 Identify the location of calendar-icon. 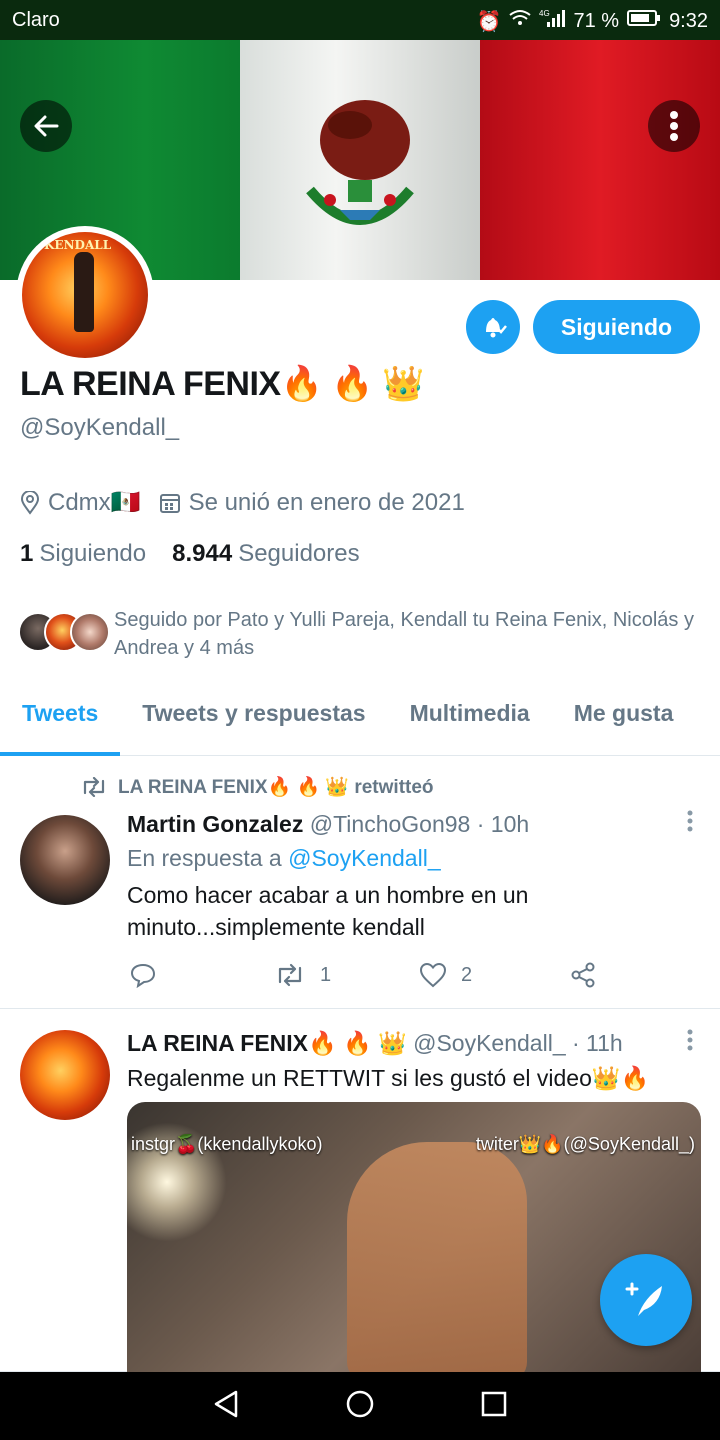
(169, 503).